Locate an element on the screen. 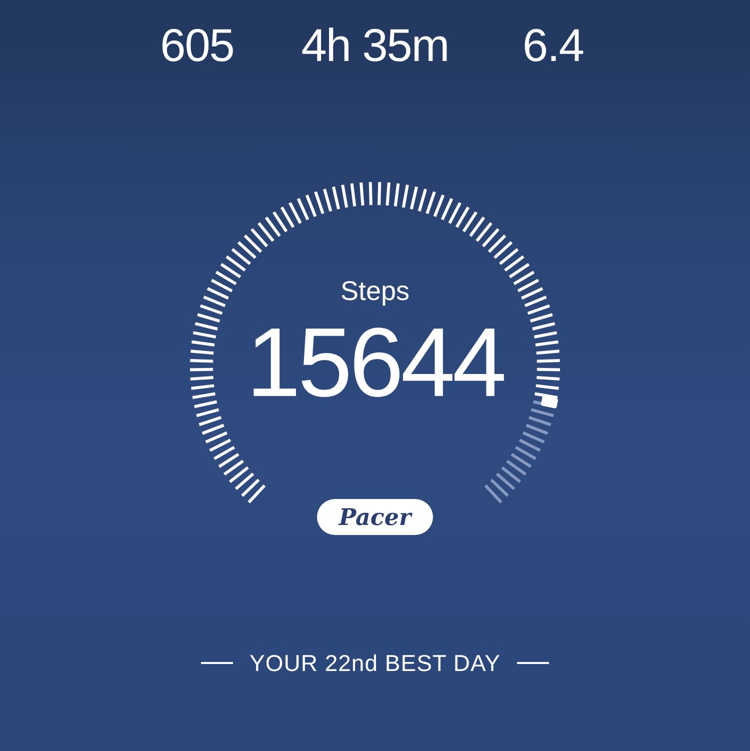 The height and width of the screenshot is (751, 750). brand-logo: Pacer is located at coordinates (375, 517).